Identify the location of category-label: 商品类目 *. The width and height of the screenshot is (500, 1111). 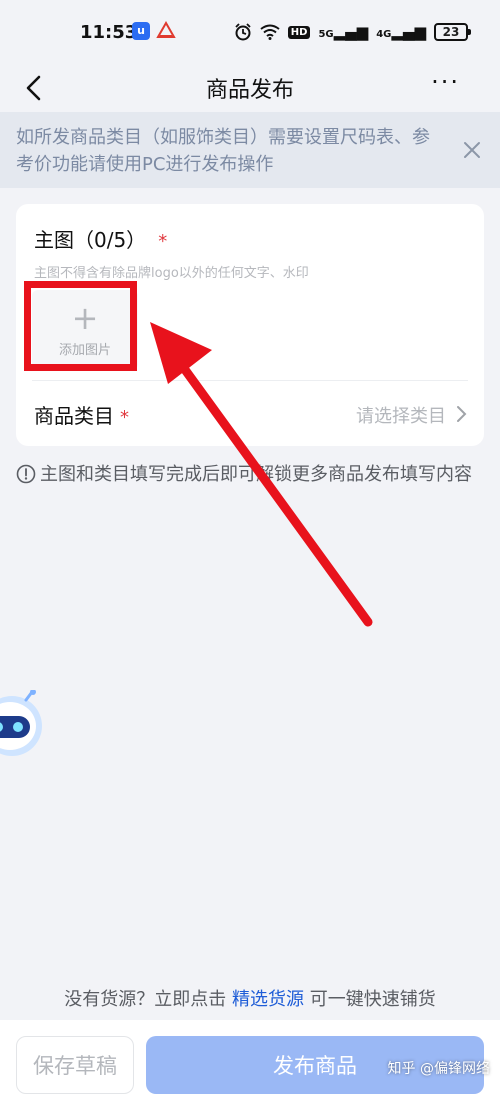
(81, 414).